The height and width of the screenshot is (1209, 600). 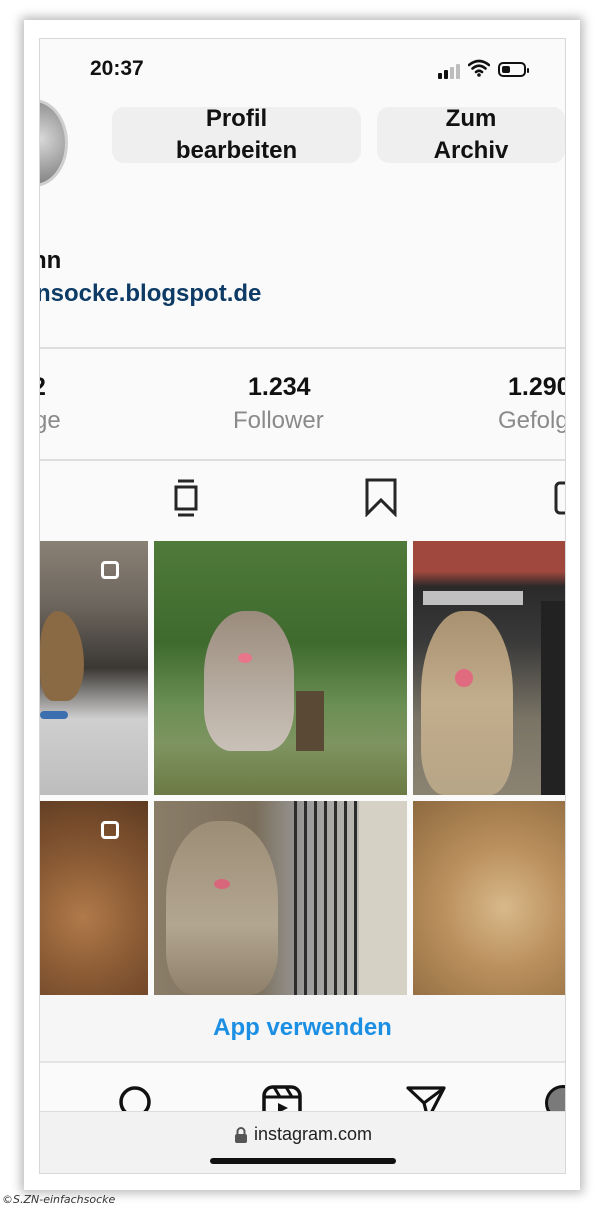 What do you see at coordinates (279, 387) in the screenshot?
I see `followers-count: 1.234` at bounding box center [279, 387].